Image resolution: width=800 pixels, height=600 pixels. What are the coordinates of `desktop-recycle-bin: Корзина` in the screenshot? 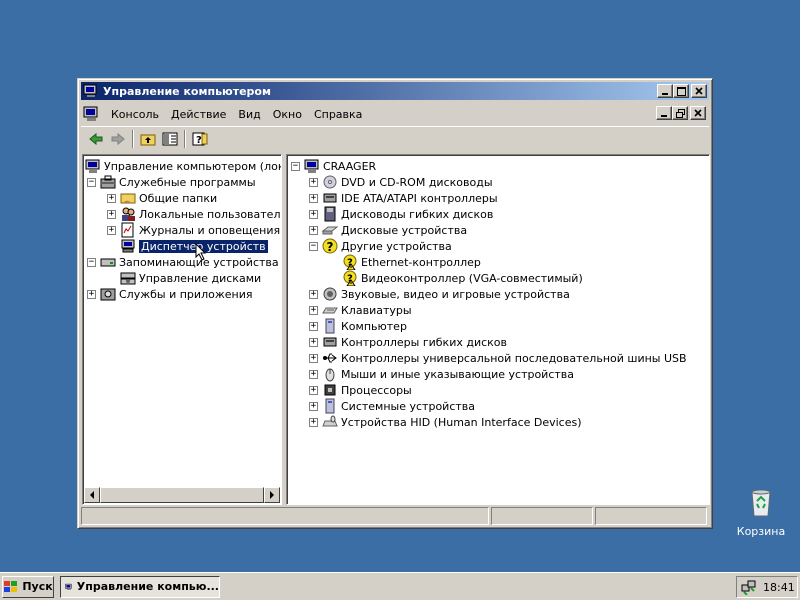 It's located at (761, 512).